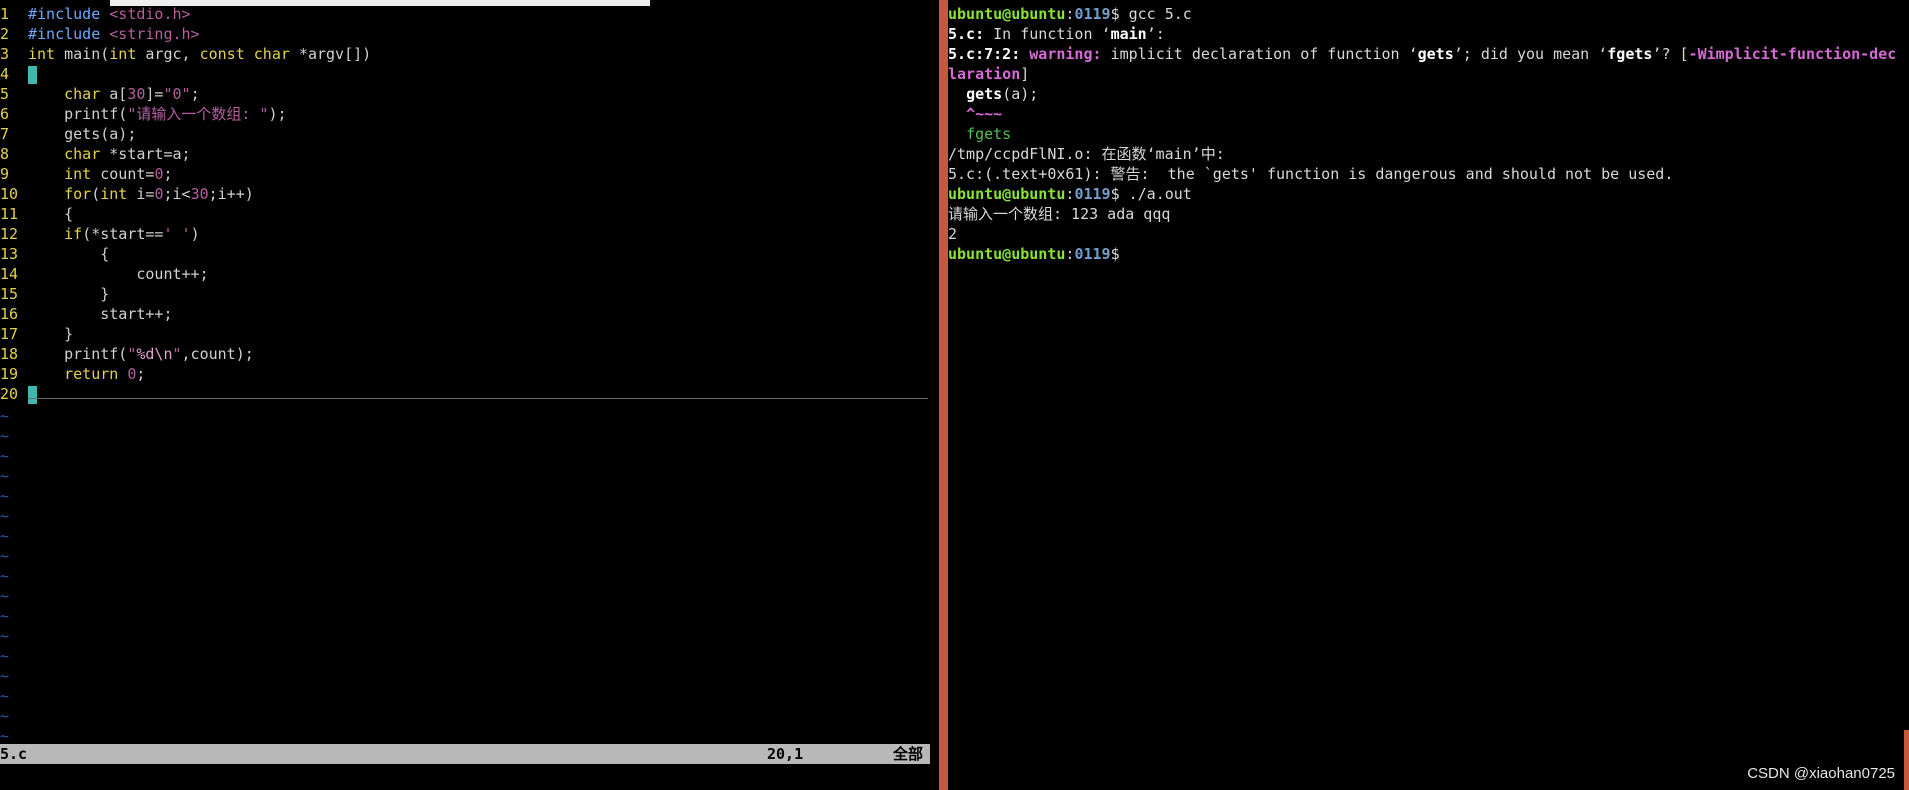 The height and width of the screenshot is (790, 1909). What do you see at coordinates (5, 54) in the screenshot?
I see `line-number: 3` at bounding box center [5, 54].